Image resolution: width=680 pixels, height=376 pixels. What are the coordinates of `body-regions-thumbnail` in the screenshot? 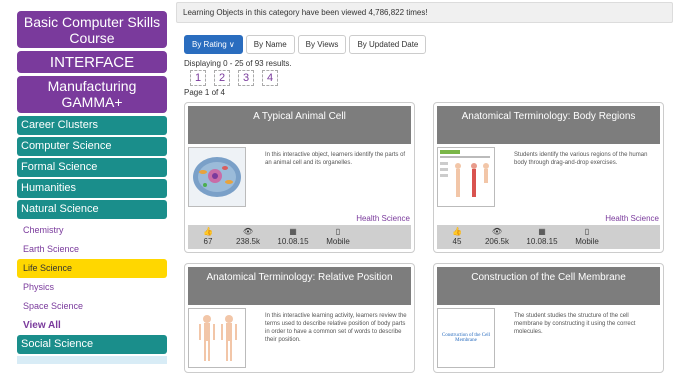 It's located at (466, 177).